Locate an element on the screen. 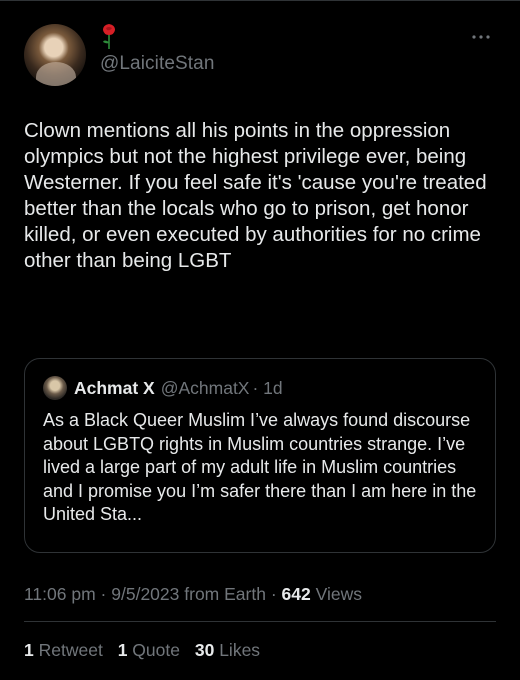 Image resolution: width=520 pixels, height=680 pixels. avatar is located at coordinates (55, 55).